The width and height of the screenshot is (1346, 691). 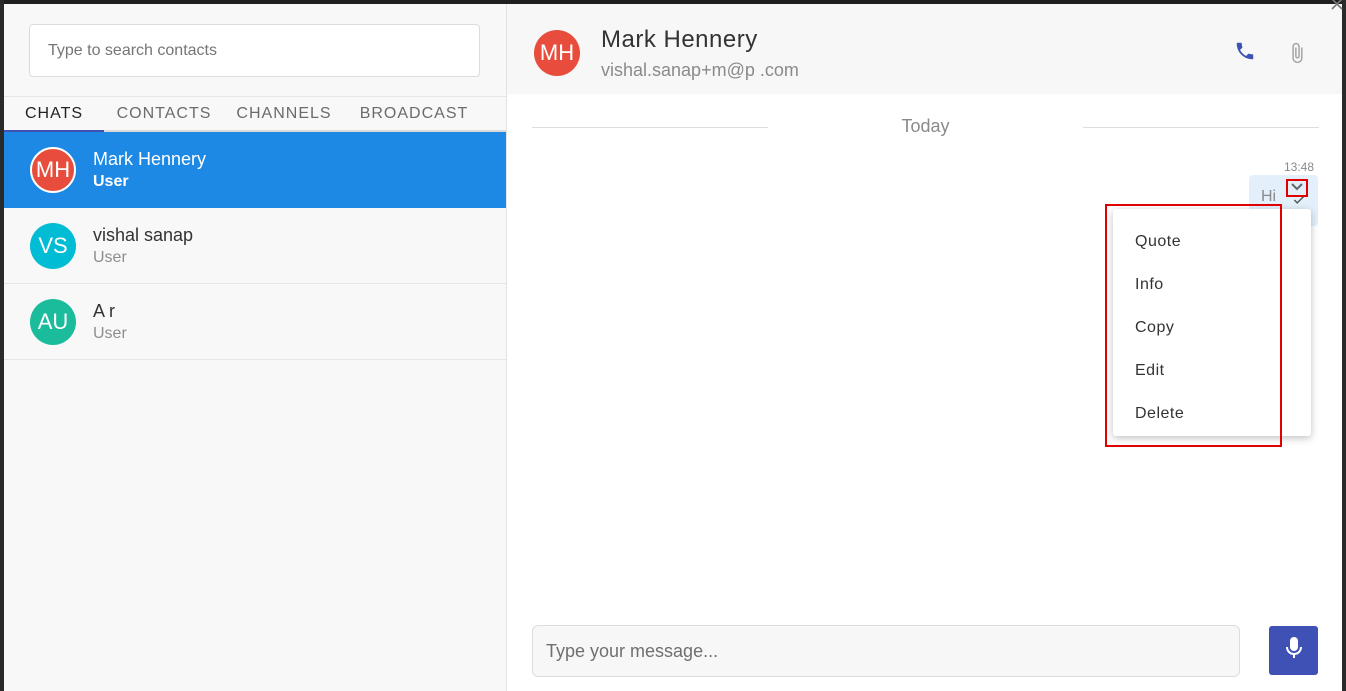 I want to click on day-separator: Today, so click(x=925, y=127).